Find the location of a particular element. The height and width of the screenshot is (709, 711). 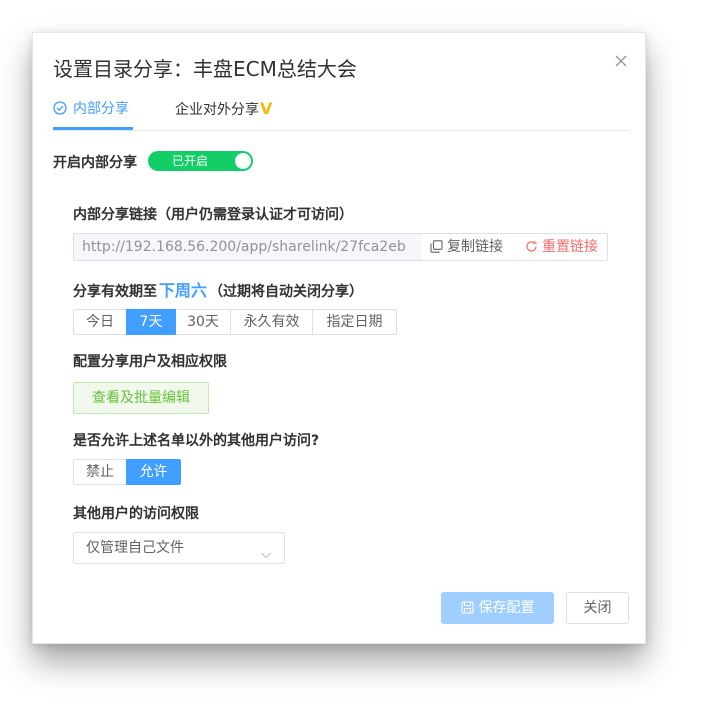

internal-share-switch: 已开启 is located at coordinates (200, 161).